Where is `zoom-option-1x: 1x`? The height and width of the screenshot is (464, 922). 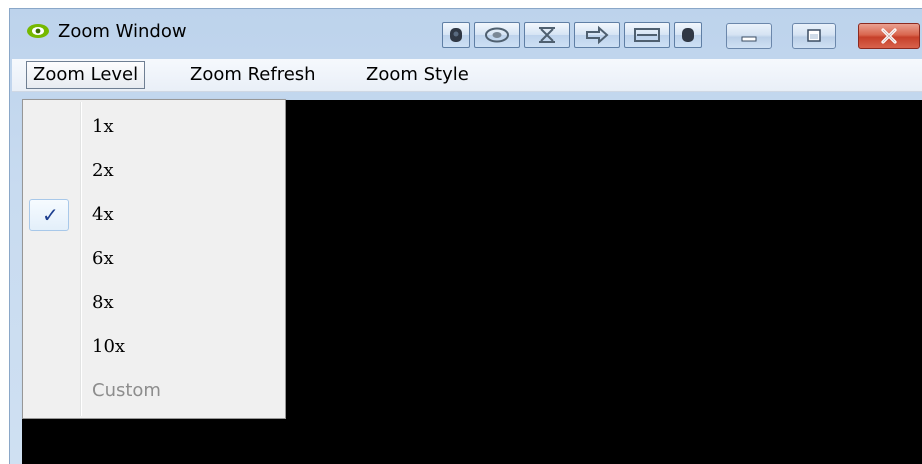
zoom-option-1x: 1x is located at coordinates (154, 127).